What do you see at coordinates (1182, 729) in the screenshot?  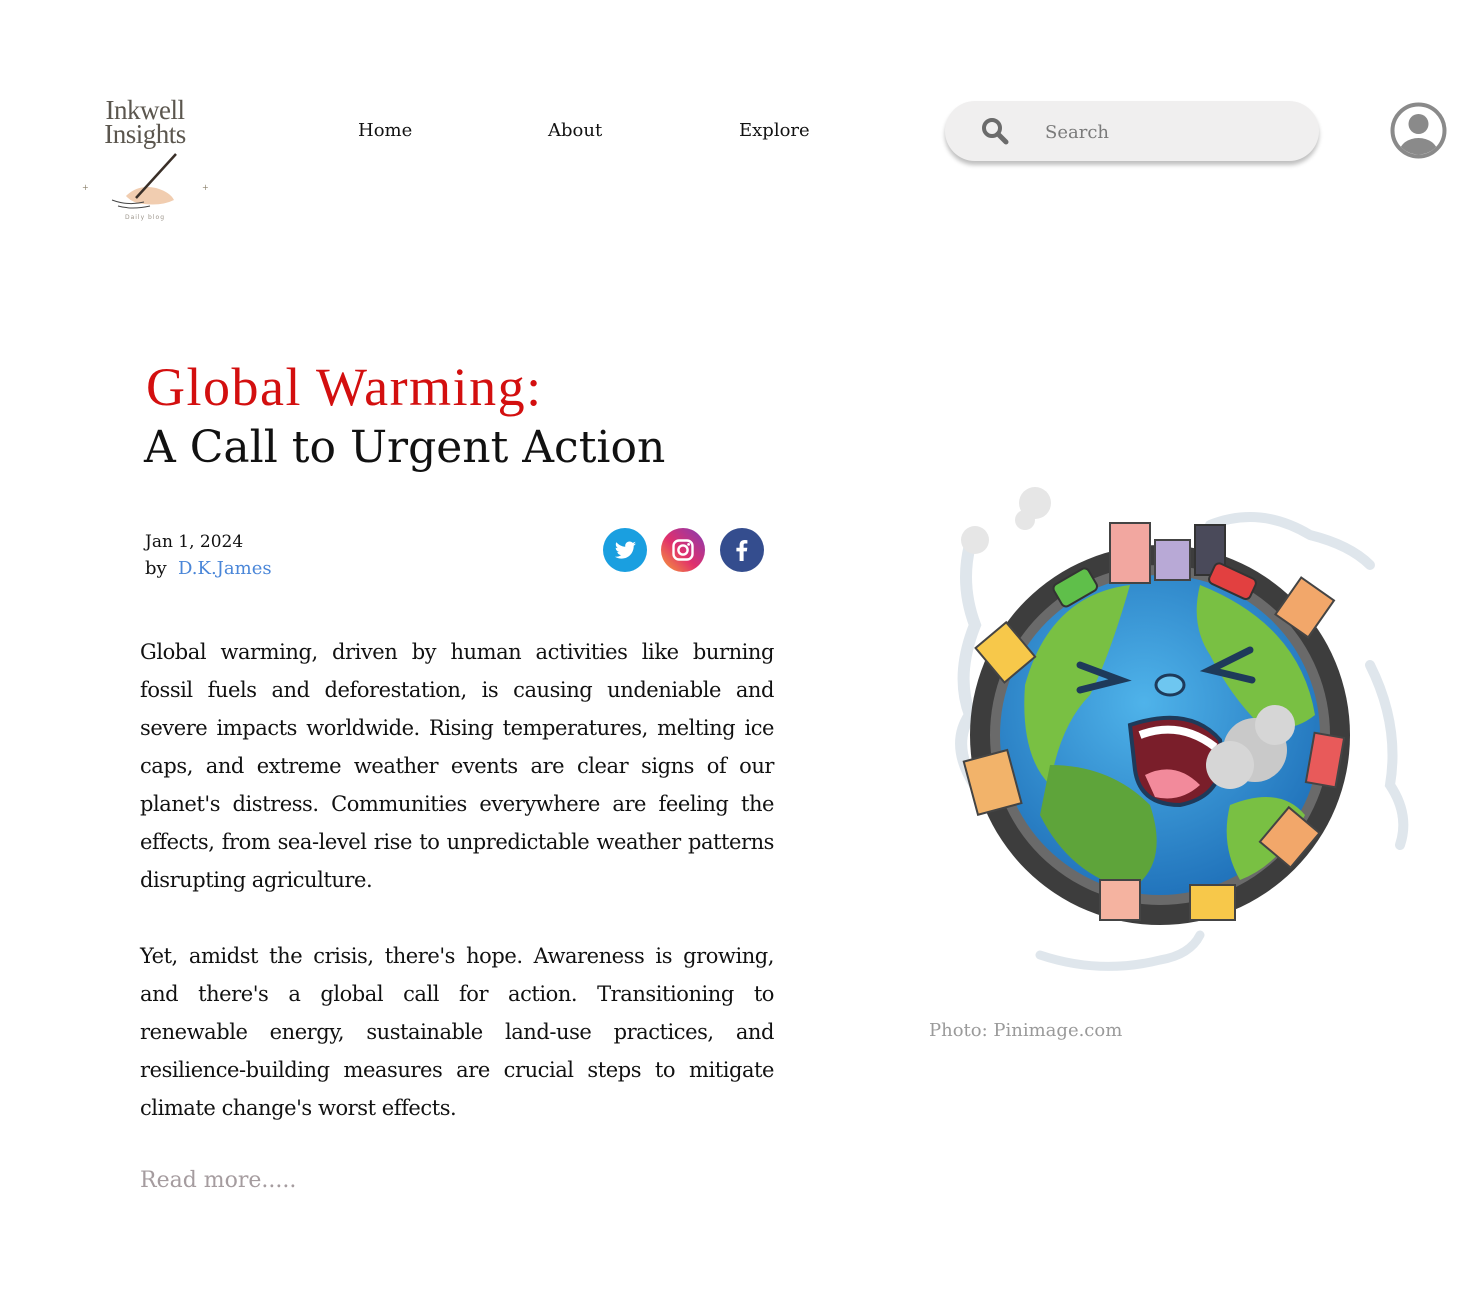 I see `earth-pollution-illustration` at bounding box center [1182, 729].